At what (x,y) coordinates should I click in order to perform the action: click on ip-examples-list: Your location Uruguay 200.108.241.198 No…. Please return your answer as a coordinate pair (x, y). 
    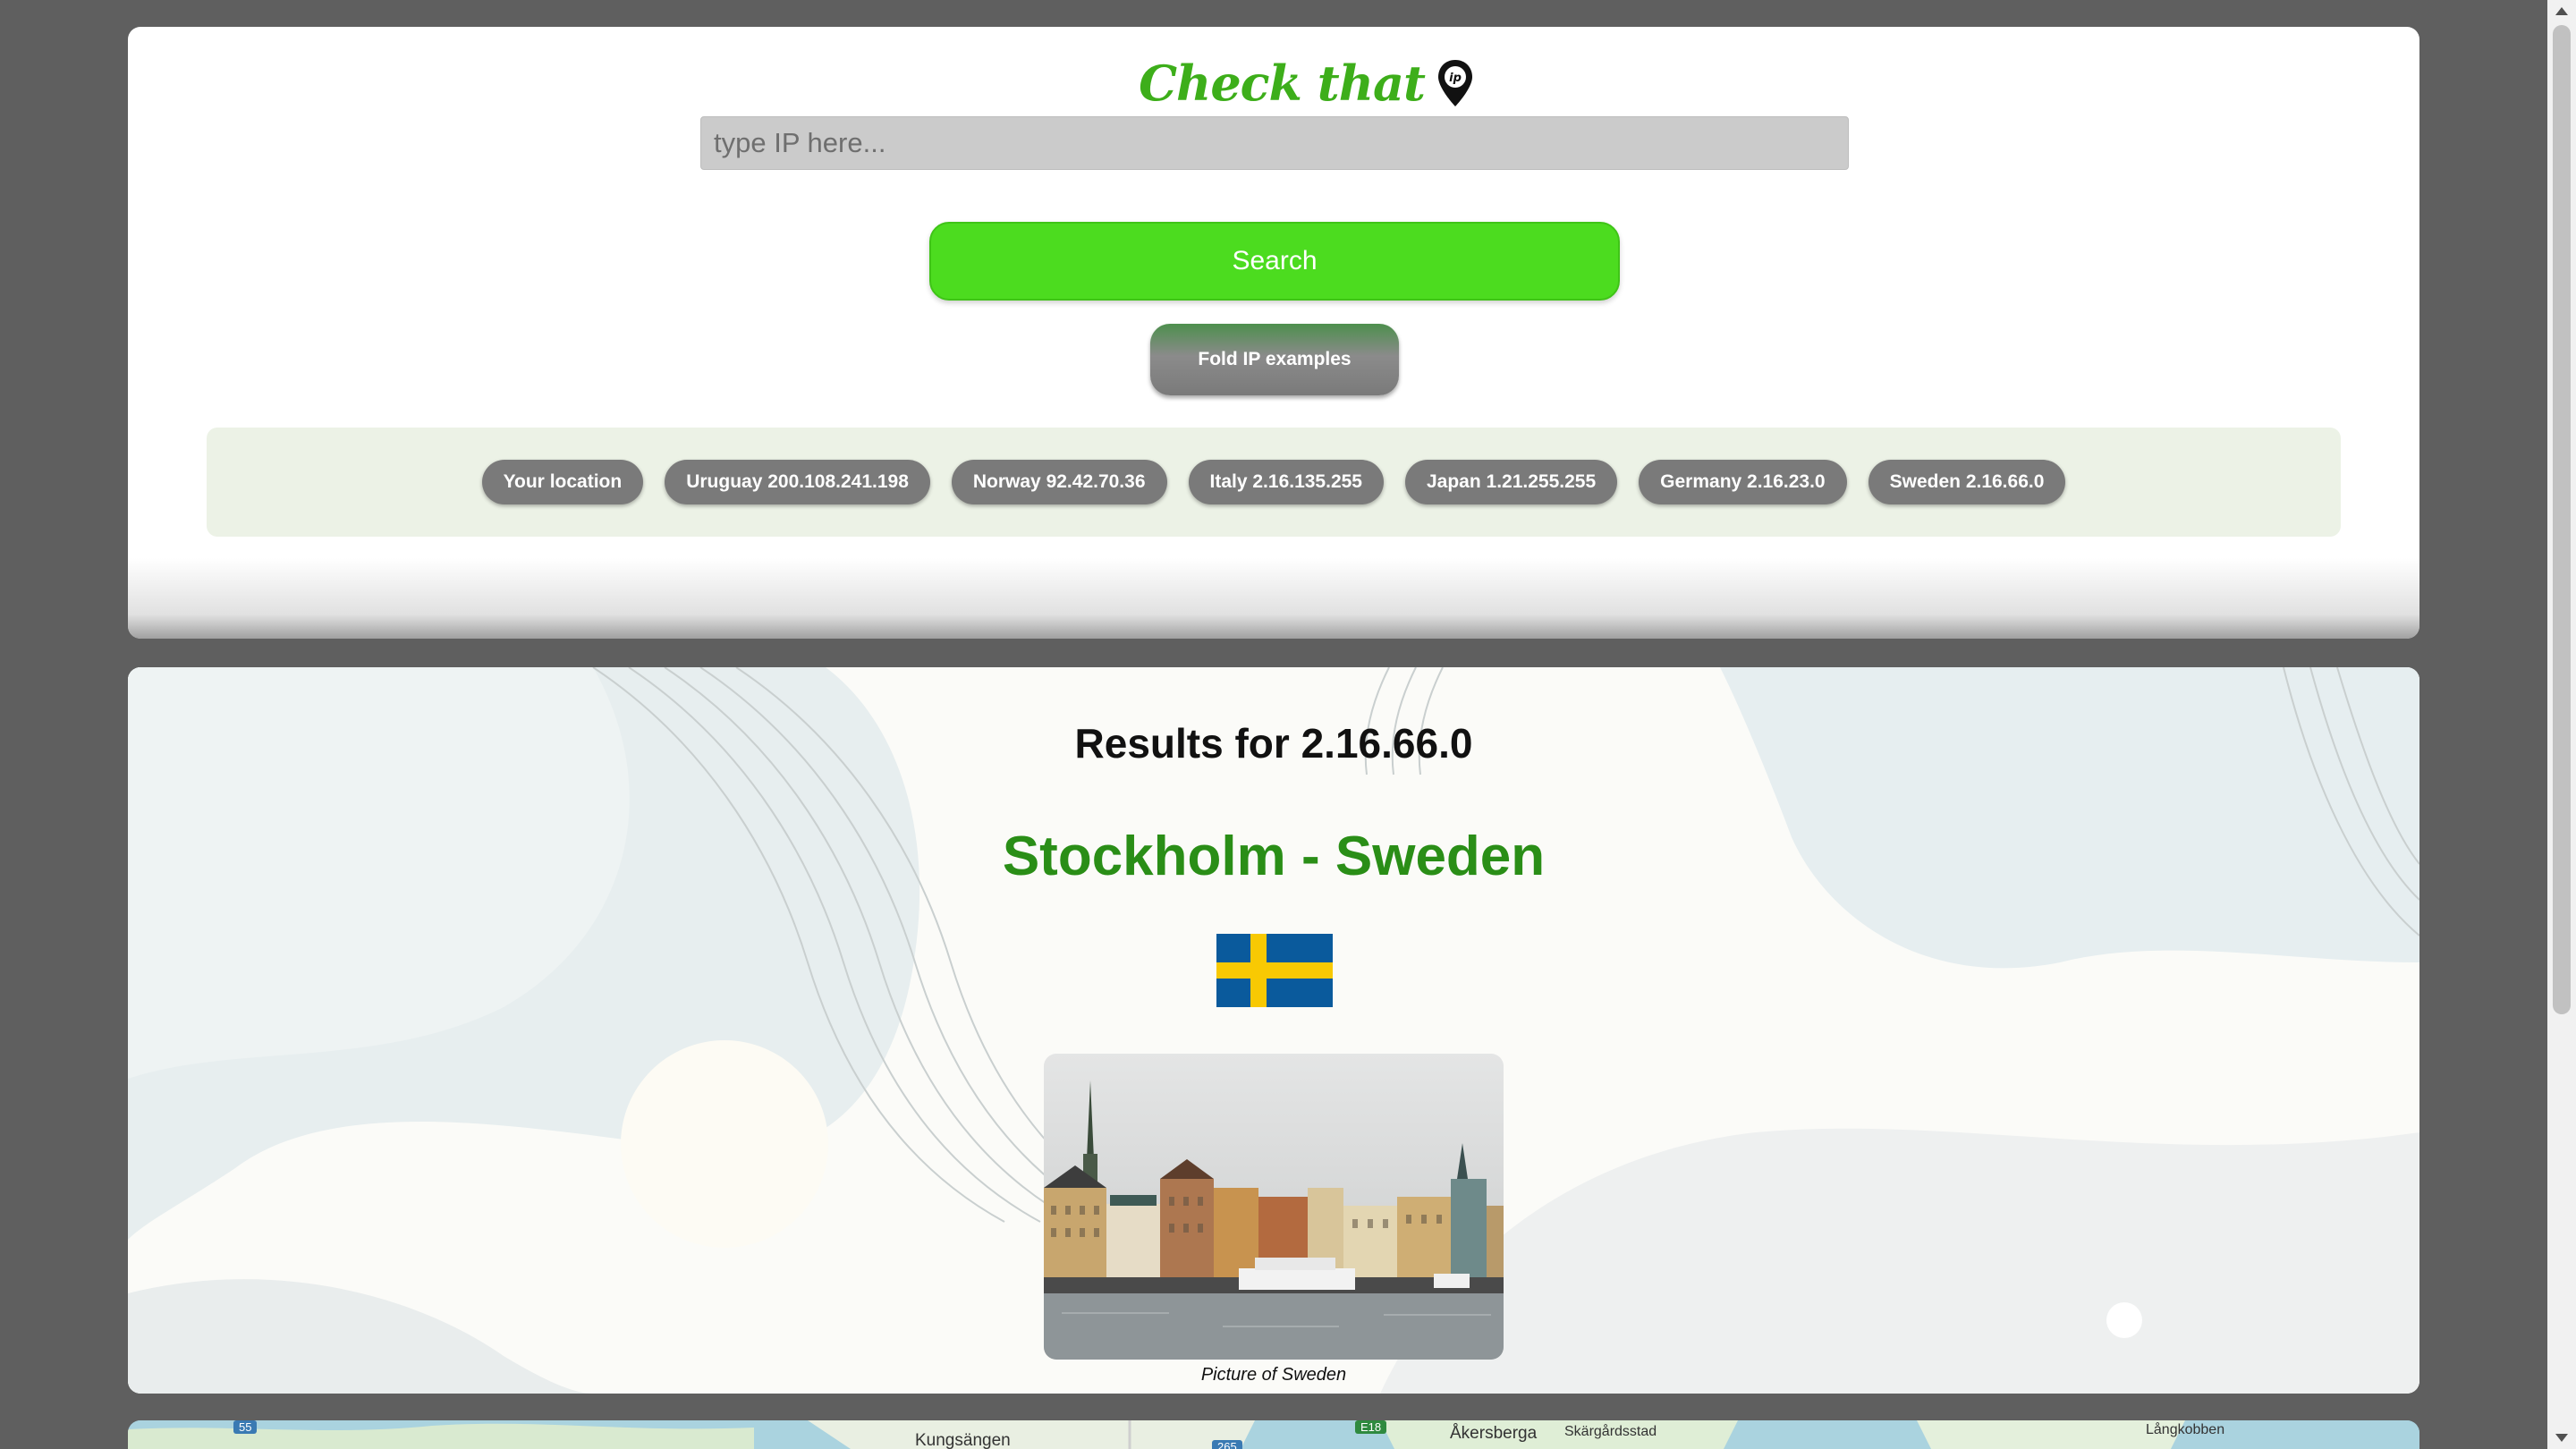
    Looking at the image, I should click on (1274, 482).